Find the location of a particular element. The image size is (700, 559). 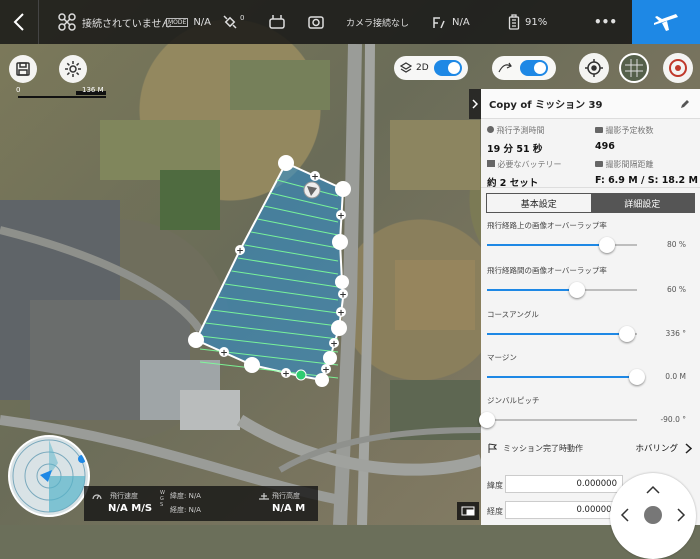

panel-collapse-button is located at coordinates (475, 104).